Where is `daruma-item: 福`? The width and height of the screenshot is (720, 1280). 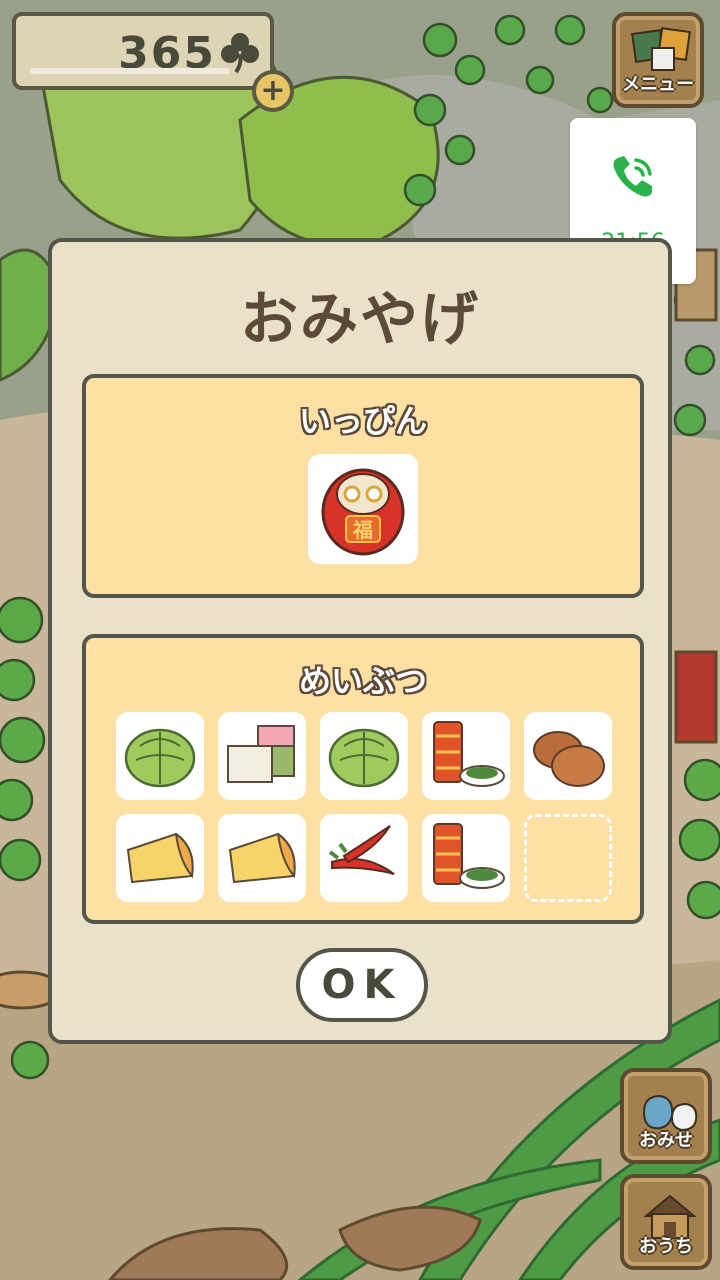 daruma-item: 福 is located at coordinates (363, 509).